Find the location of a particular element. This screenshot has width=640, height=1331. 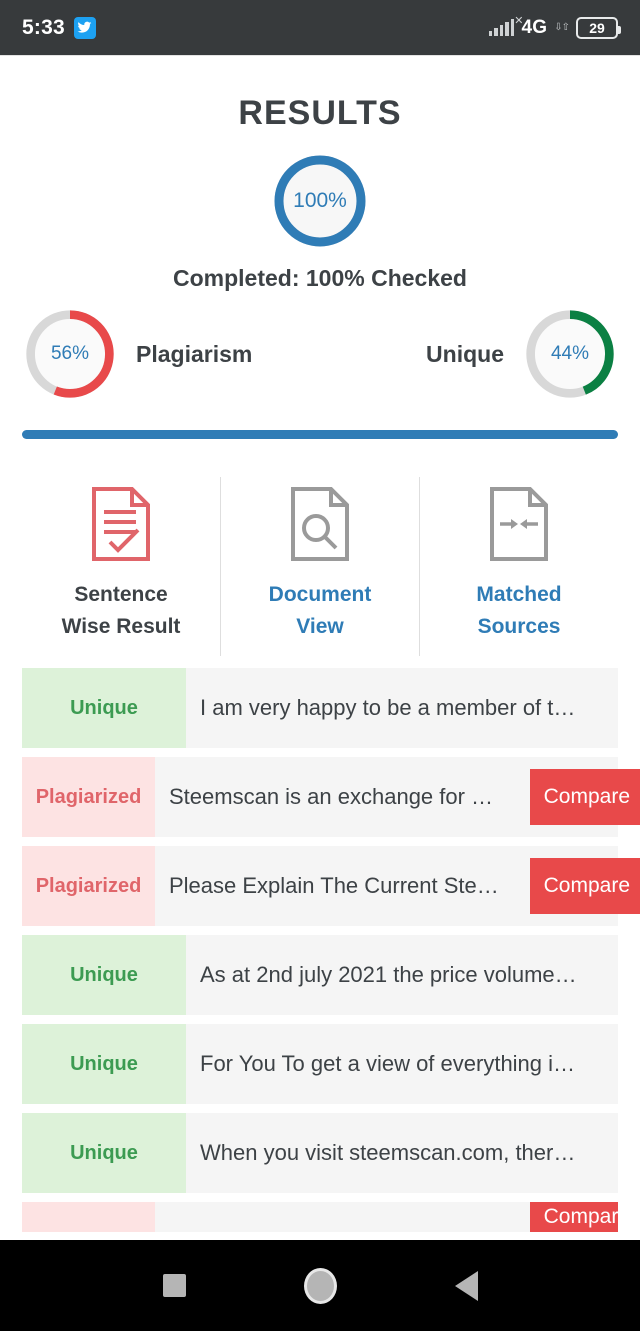

tab-label-line1: Document is located at coordinates (320, 594).